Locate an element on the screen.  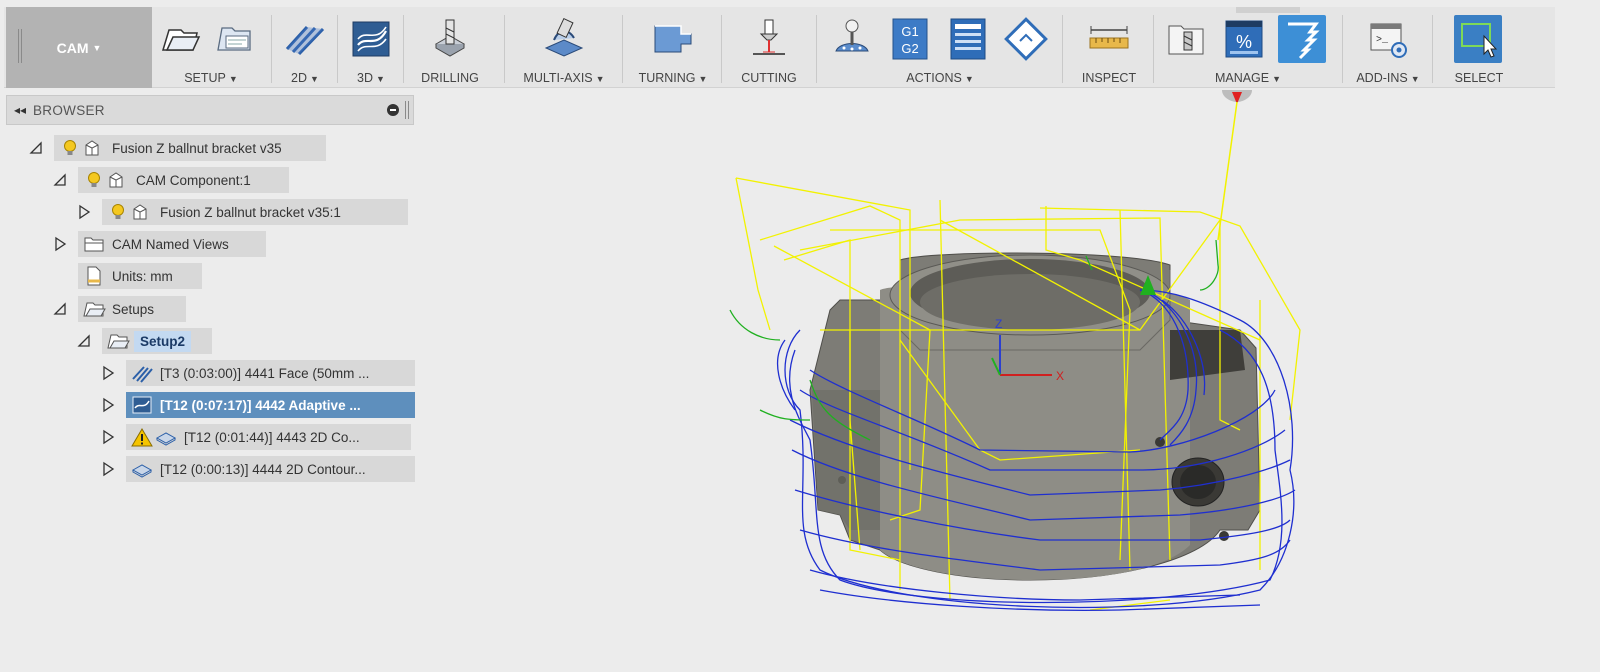
multi-axis-icon is located at coordinates (564, 39).